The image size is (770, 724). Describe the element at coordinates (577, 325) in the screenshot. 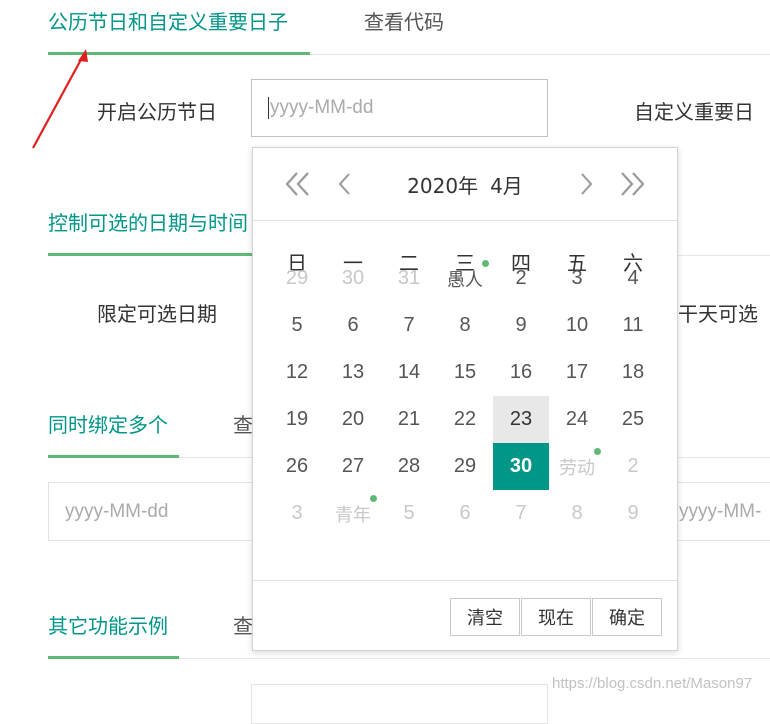

I see `calendar-day: 10` at that location.